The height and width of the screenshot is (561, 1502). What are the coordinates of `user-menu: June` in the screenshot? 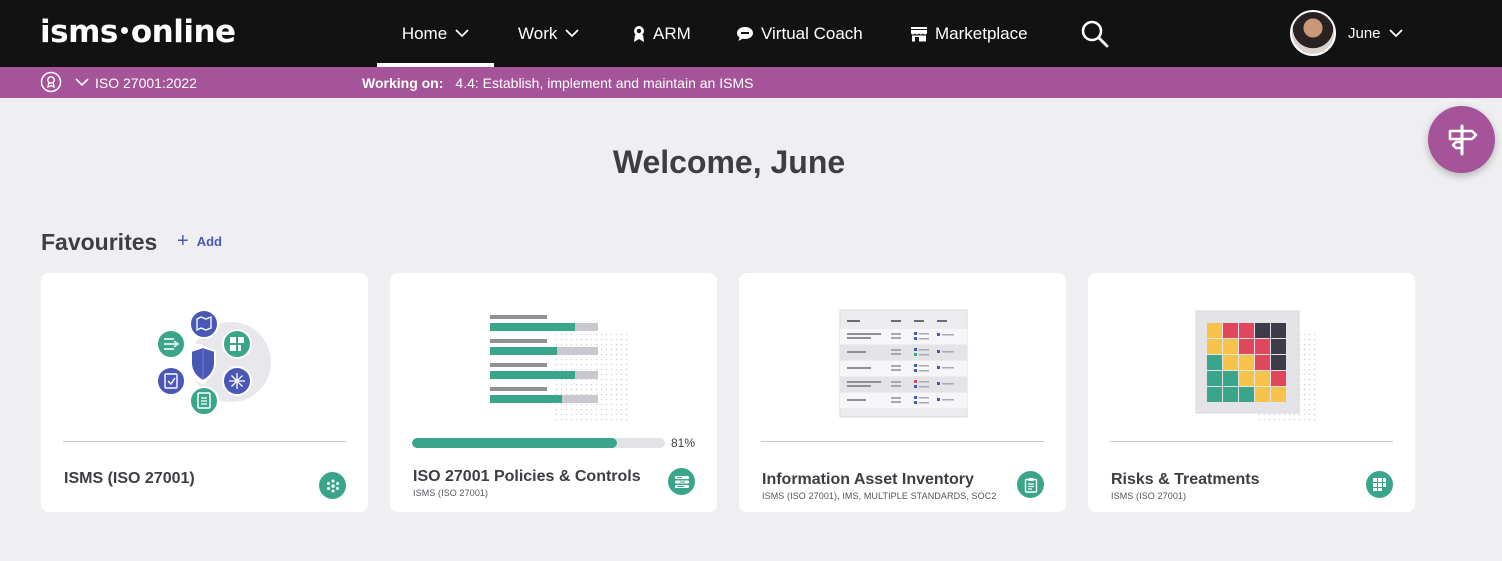 It's located at (1346, 33).